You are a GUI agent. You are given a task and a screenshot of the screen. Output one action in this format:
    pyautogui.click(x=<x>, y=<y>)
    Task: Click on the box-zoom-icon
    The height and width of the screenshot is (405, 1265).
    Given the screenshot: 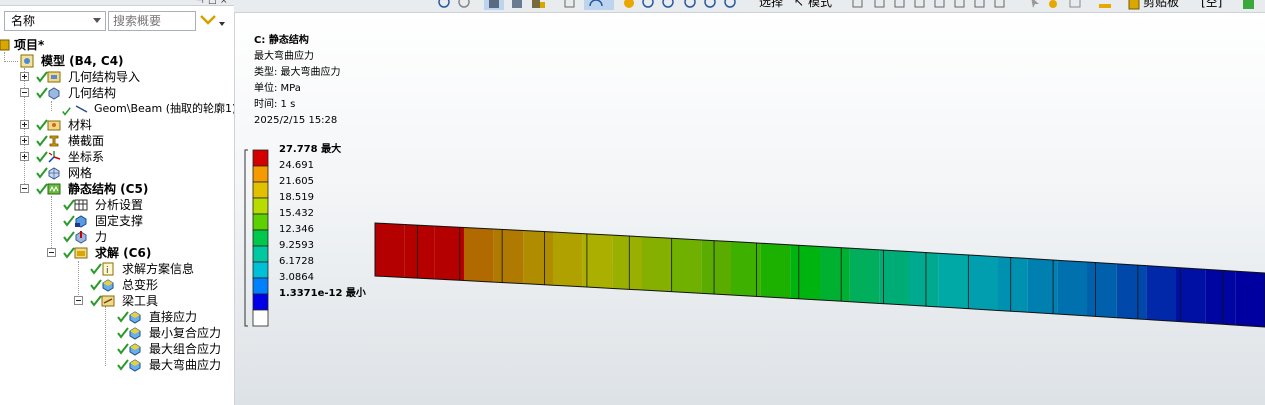 What is the action you would take?
    pyautogui.click(x=669, y=5)
    